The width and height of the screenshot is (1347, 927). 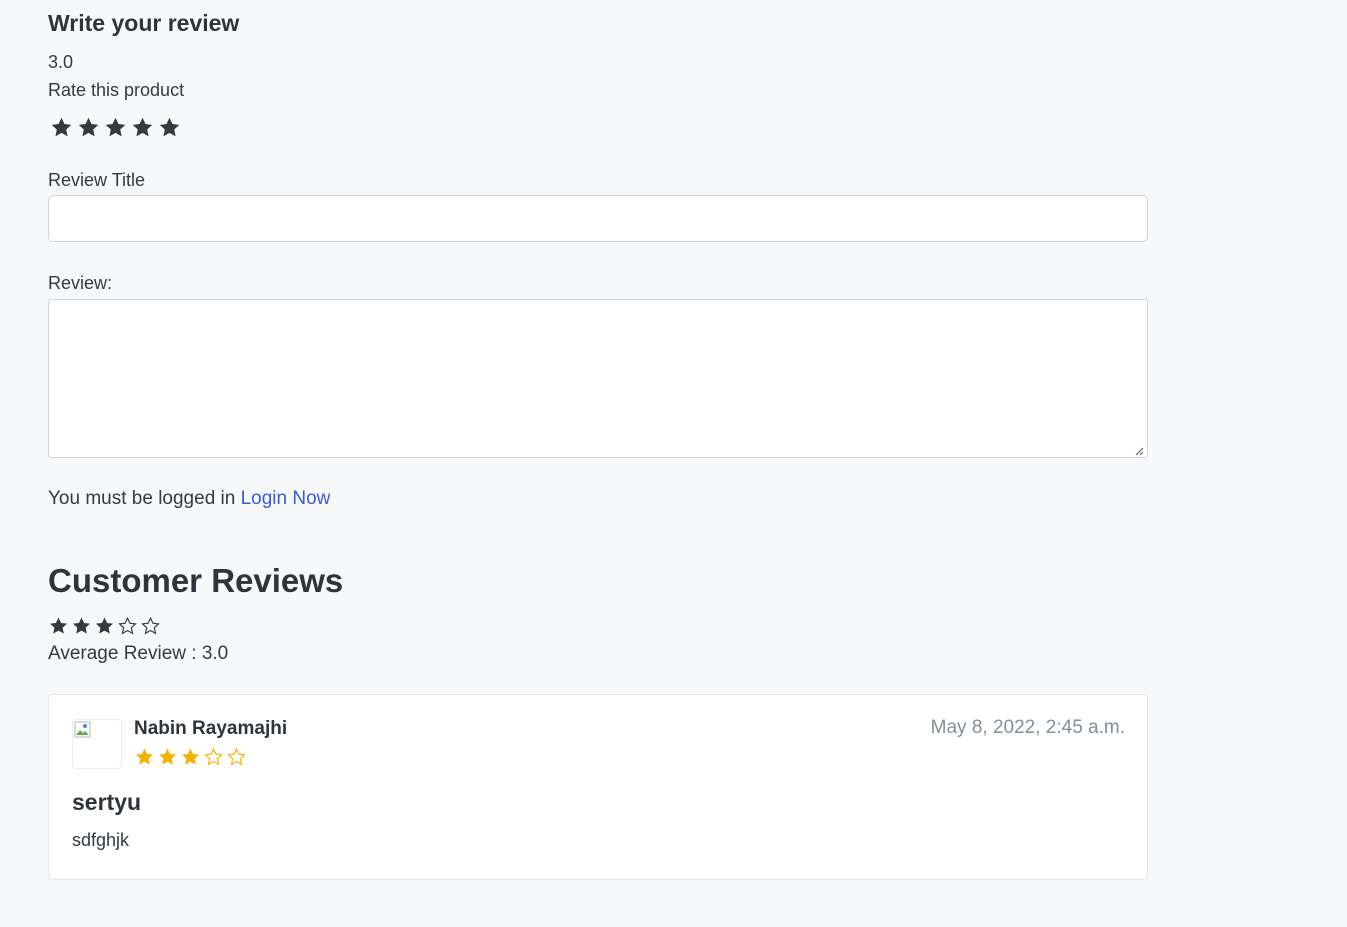 I want to click on review-body-label: Review:, so click(x=80, y=283).